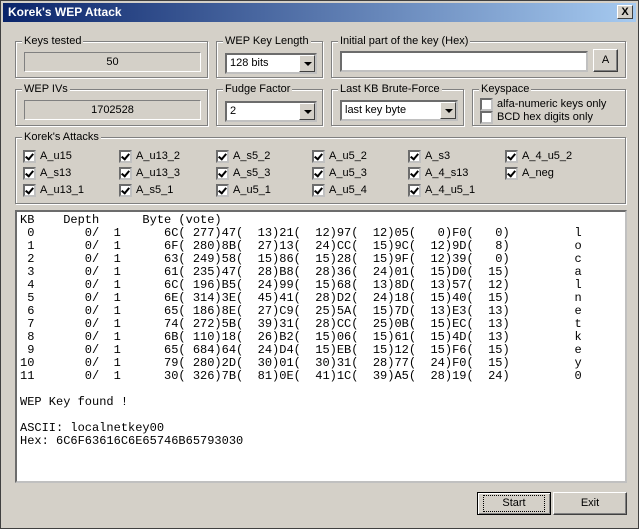  Describe the element at coordinates (62, 190) in the screenshot. I see `attack-label: A_u13_1` at that location.